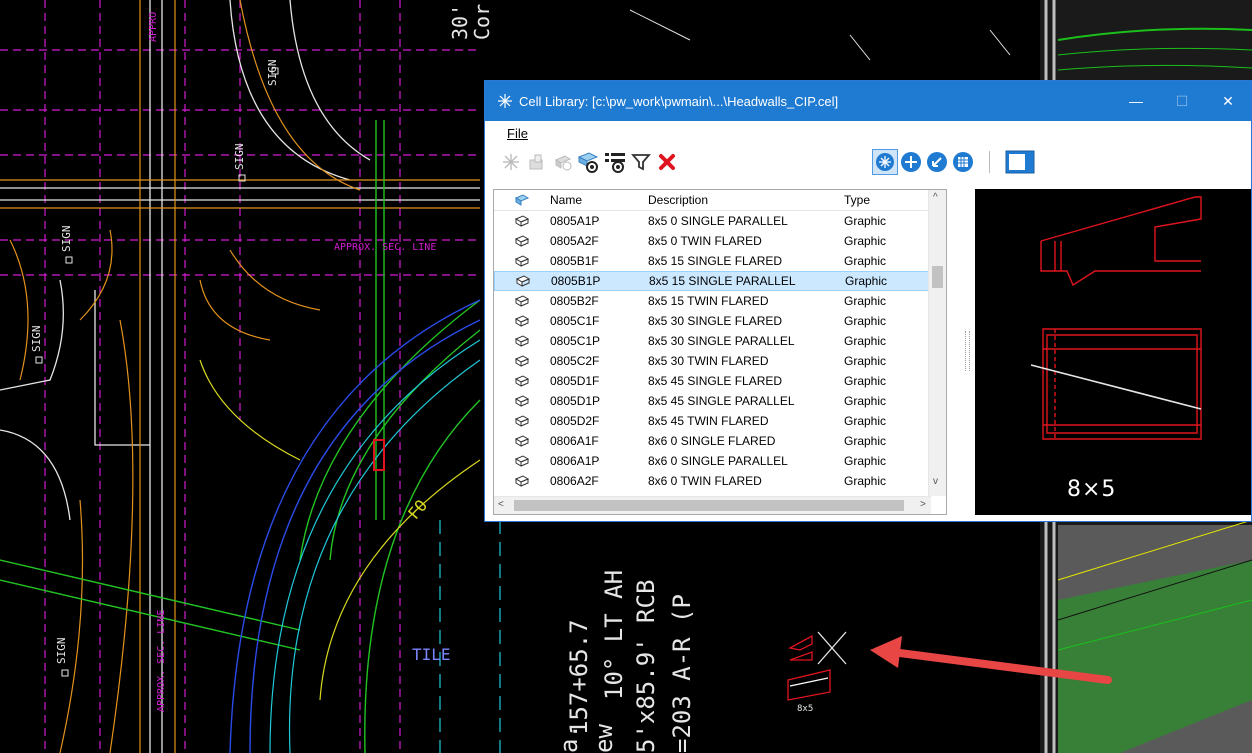 This screenshot has height=753, width=1252. What do you see at coordinates (575, 361) in the screenshot?
I see `cell-name: 0805C2F` at bounding box center [575, 361].